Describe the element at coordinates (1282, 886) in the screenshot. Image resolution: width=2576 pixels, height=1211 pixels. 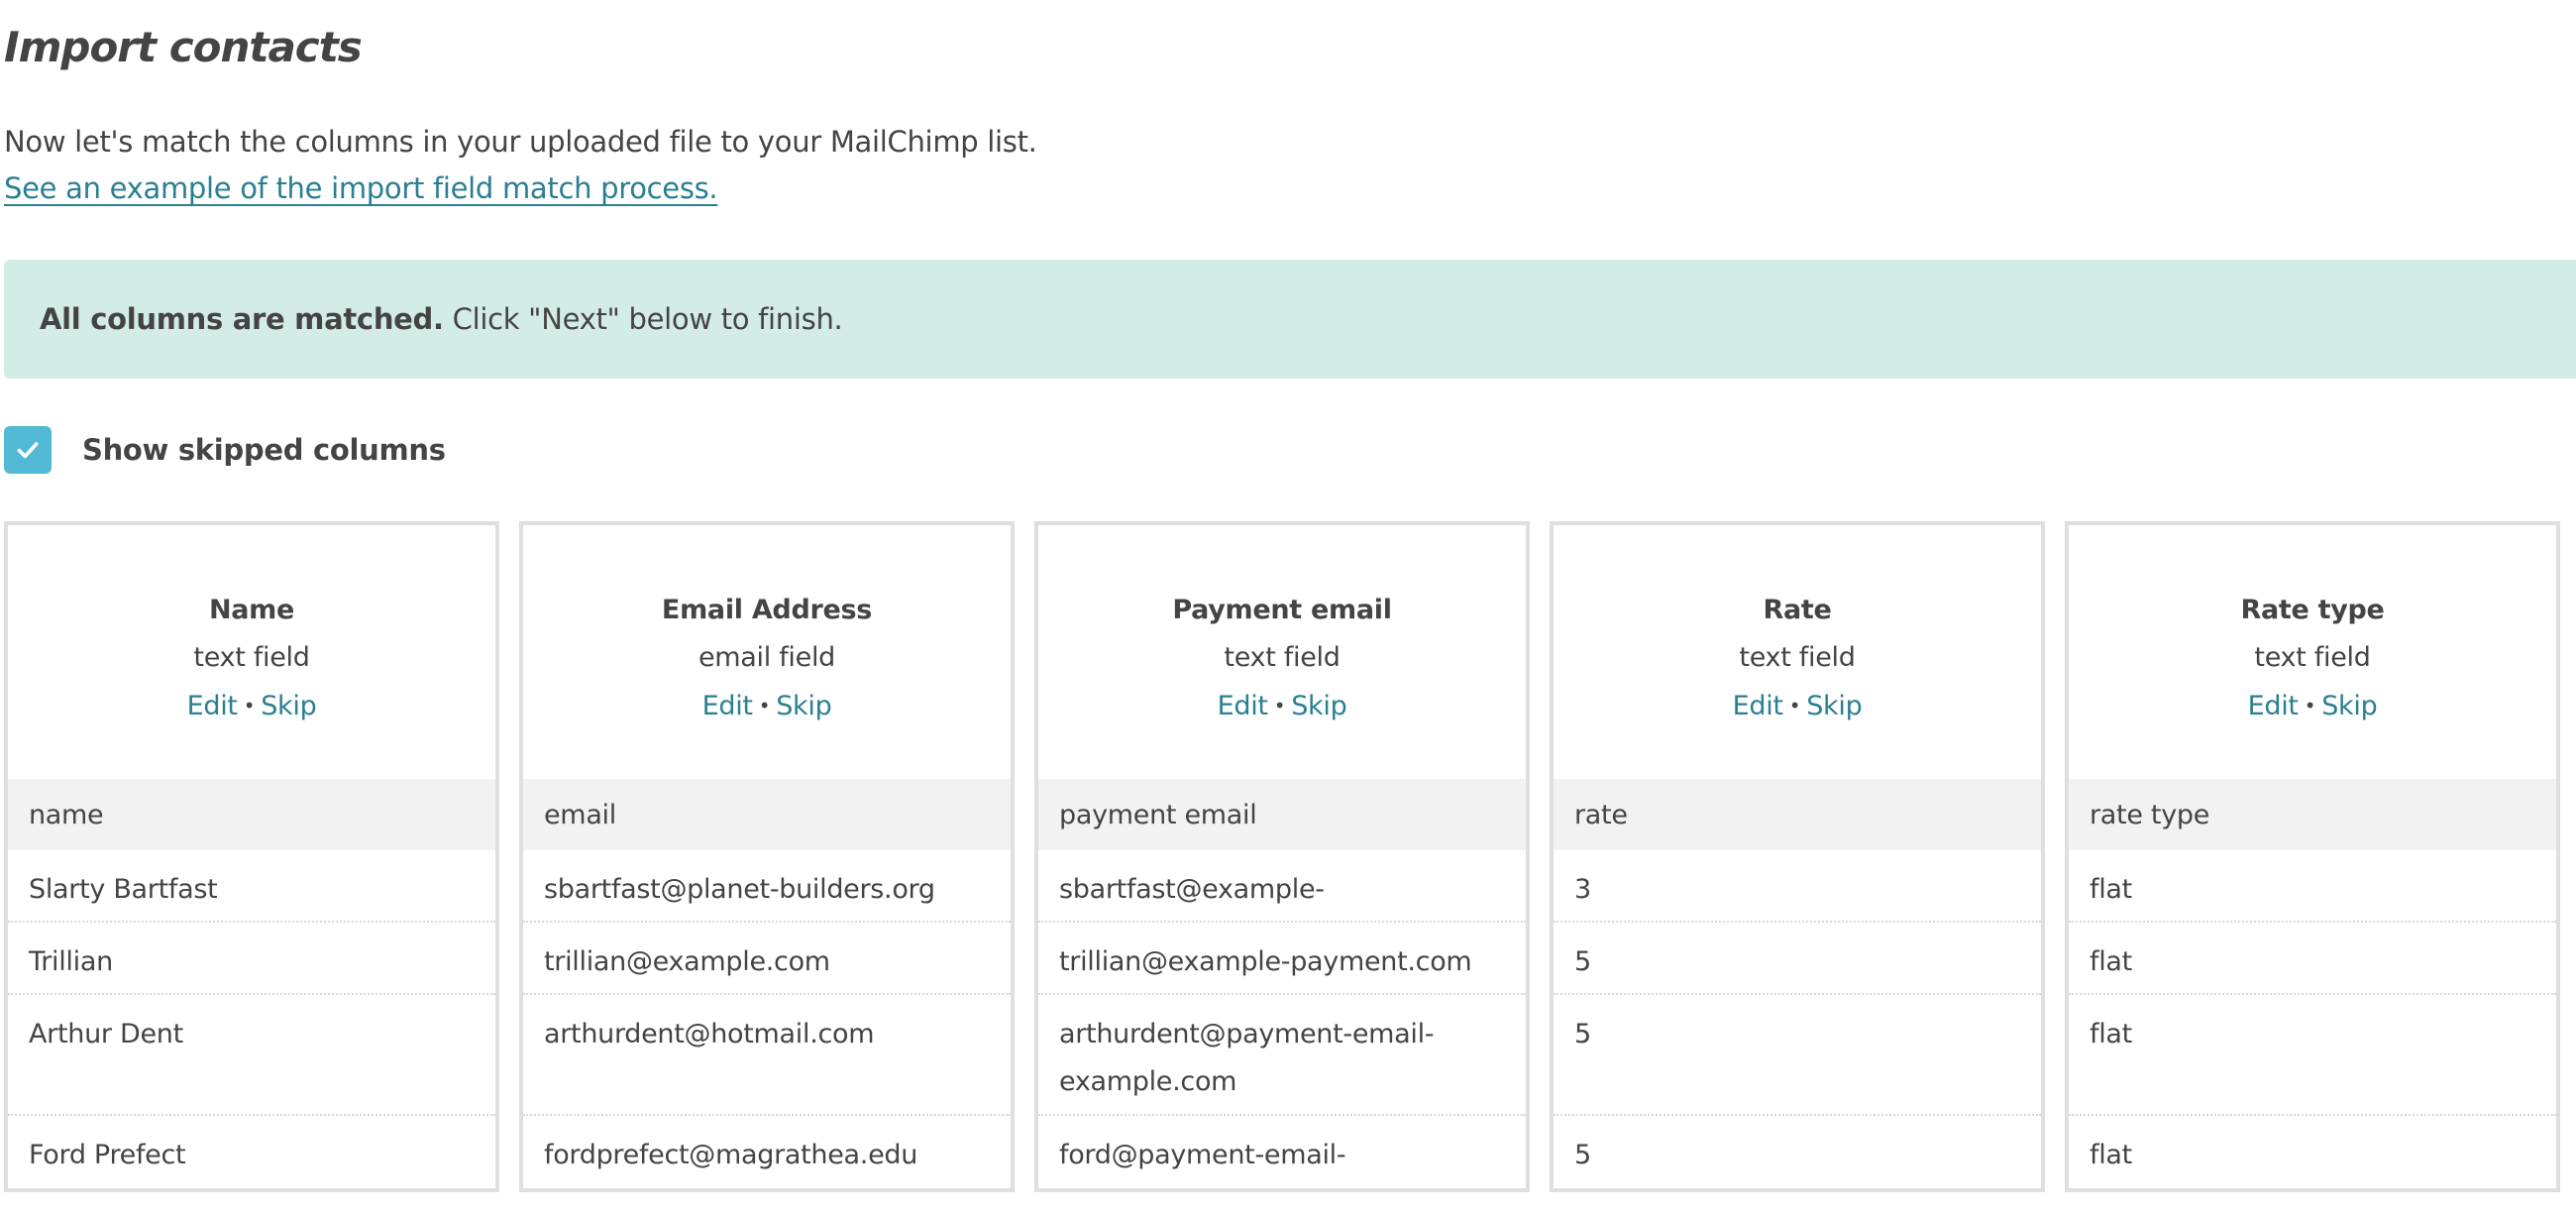
I see `table-cell: sbartfast@example-payment.com` at that location.